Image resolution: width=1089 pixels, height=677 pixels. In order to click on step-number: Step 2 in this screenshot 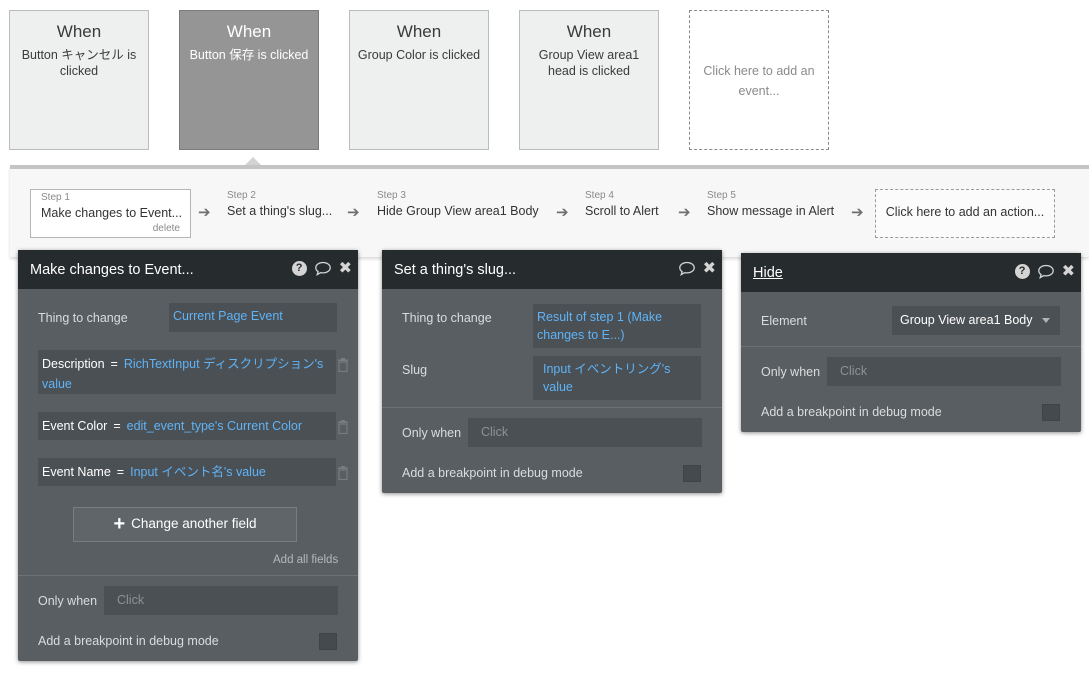, I will do `click(241, 195)`.